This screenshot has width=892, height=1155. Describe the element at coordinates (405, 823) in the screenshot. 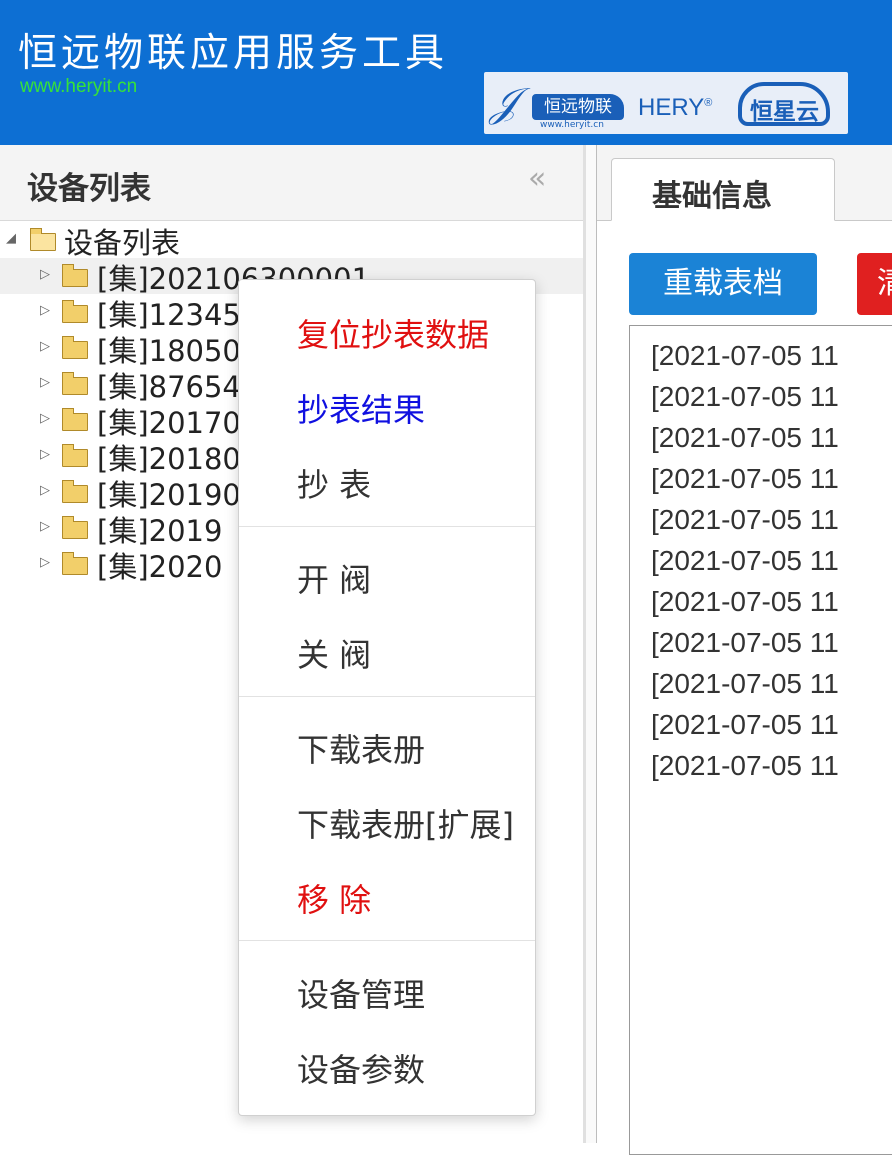

I see `menu-item-download-meter-list-extended: 下载表册[扩展]` at that location.